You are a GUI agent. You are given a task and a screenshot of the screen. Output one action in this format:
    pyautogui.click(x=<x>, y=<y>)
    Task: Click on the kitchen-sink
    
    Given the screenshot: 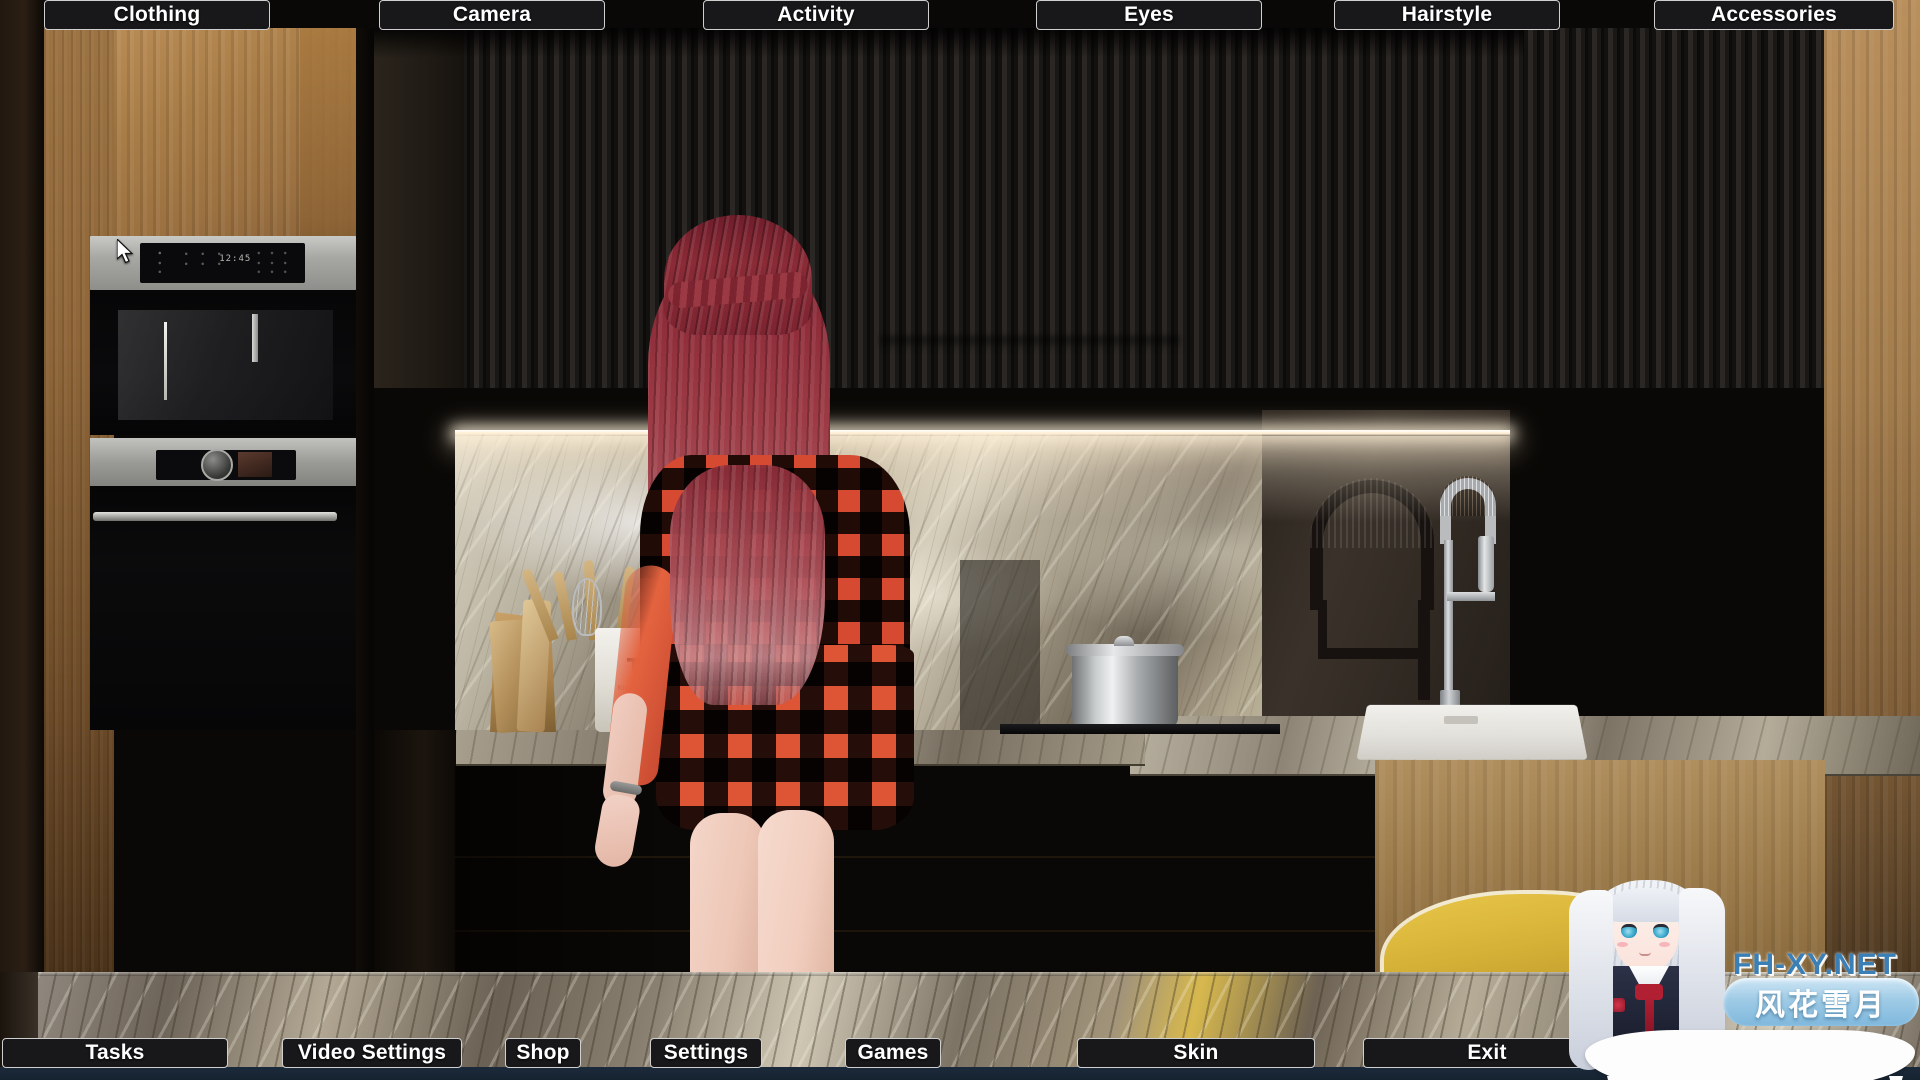 What is the action you would take?
    pyautogui.click(x=1472, y=732)
    